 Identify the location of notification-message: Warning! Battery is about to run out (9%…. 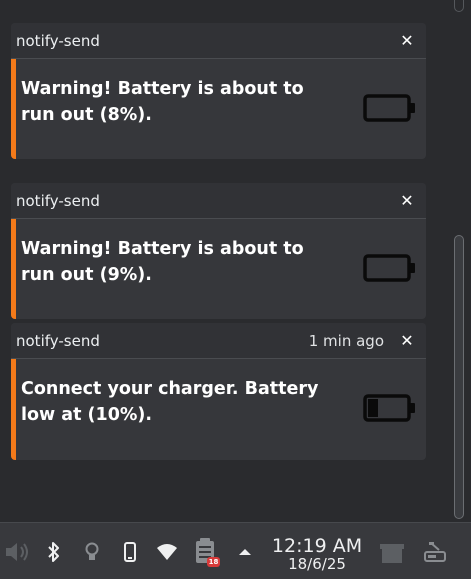
(162, 262).